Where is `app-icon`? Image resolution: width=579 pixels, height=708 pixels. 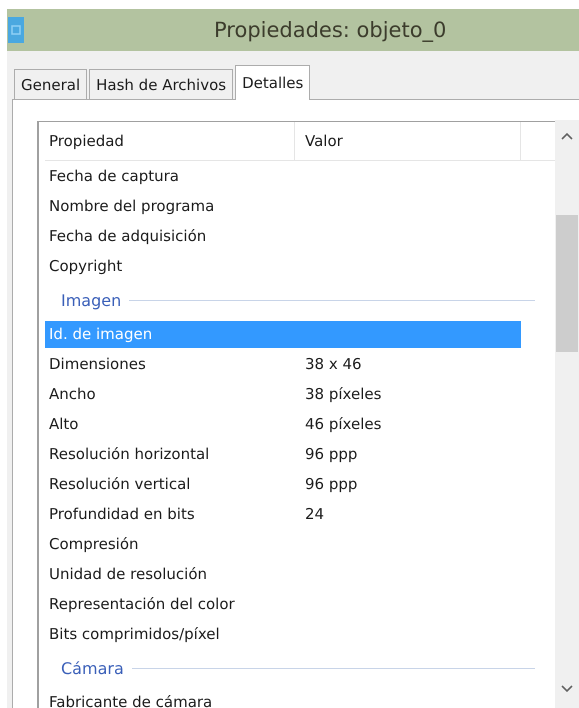
app-icon is located at coordinates (16, 30).